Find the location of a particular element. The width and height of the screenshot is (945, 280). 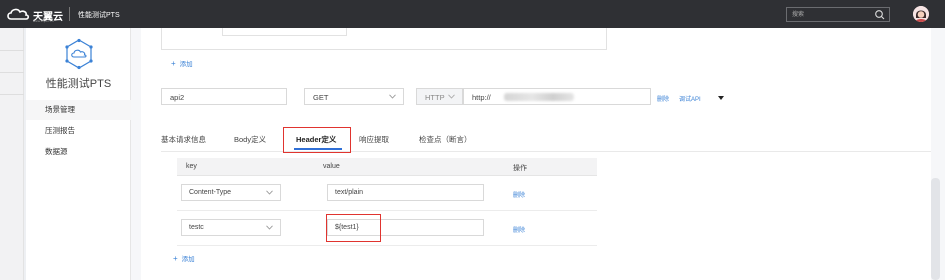

user-avatar is located at coordinates (921, 14).